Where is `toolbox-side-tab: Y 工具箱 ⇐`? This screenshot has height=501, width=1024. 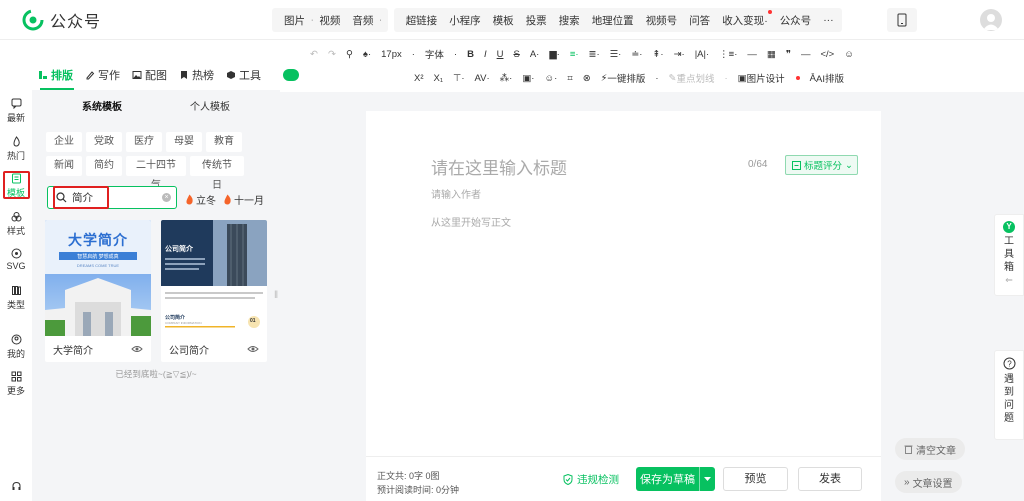
toolbox-side-tab: Y 工具箱 ⇐ is located at coordinates (1009, 255).